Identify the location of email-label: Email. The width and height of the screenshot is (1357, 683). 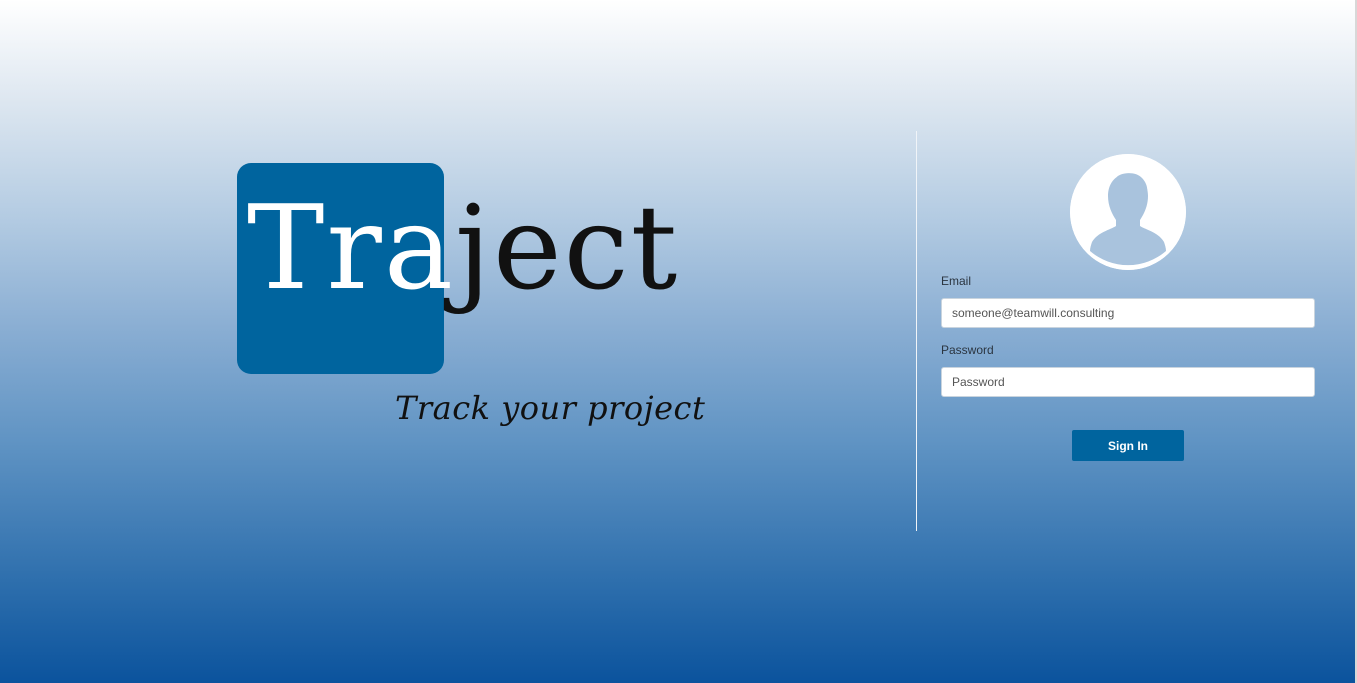
(956, 281).